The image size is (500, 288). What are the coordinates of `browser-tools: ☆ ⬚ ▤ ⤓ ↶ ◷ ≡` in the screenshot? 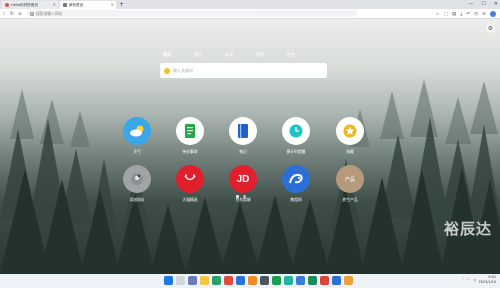 It's located at (465, 14).